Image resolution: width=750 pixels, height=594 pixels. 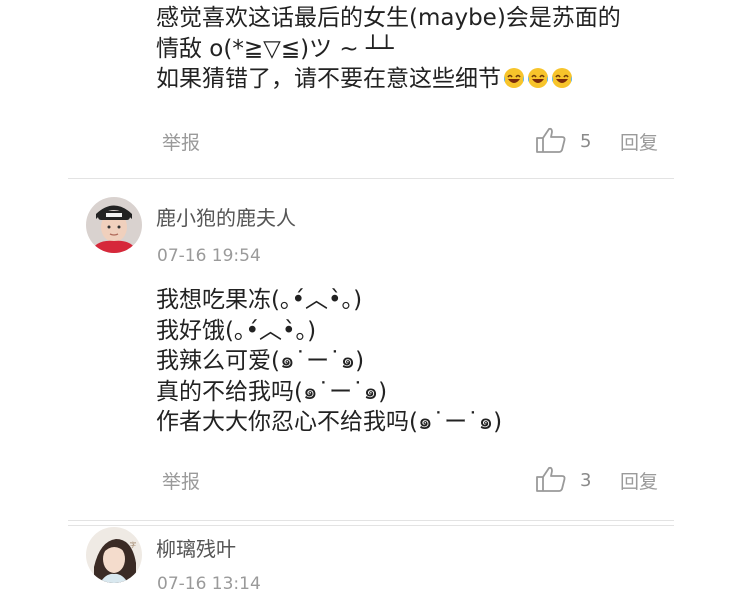 I want to click on comment-line: 如果猜错了，请不要在意这些细节, so click(x=388, y=79).